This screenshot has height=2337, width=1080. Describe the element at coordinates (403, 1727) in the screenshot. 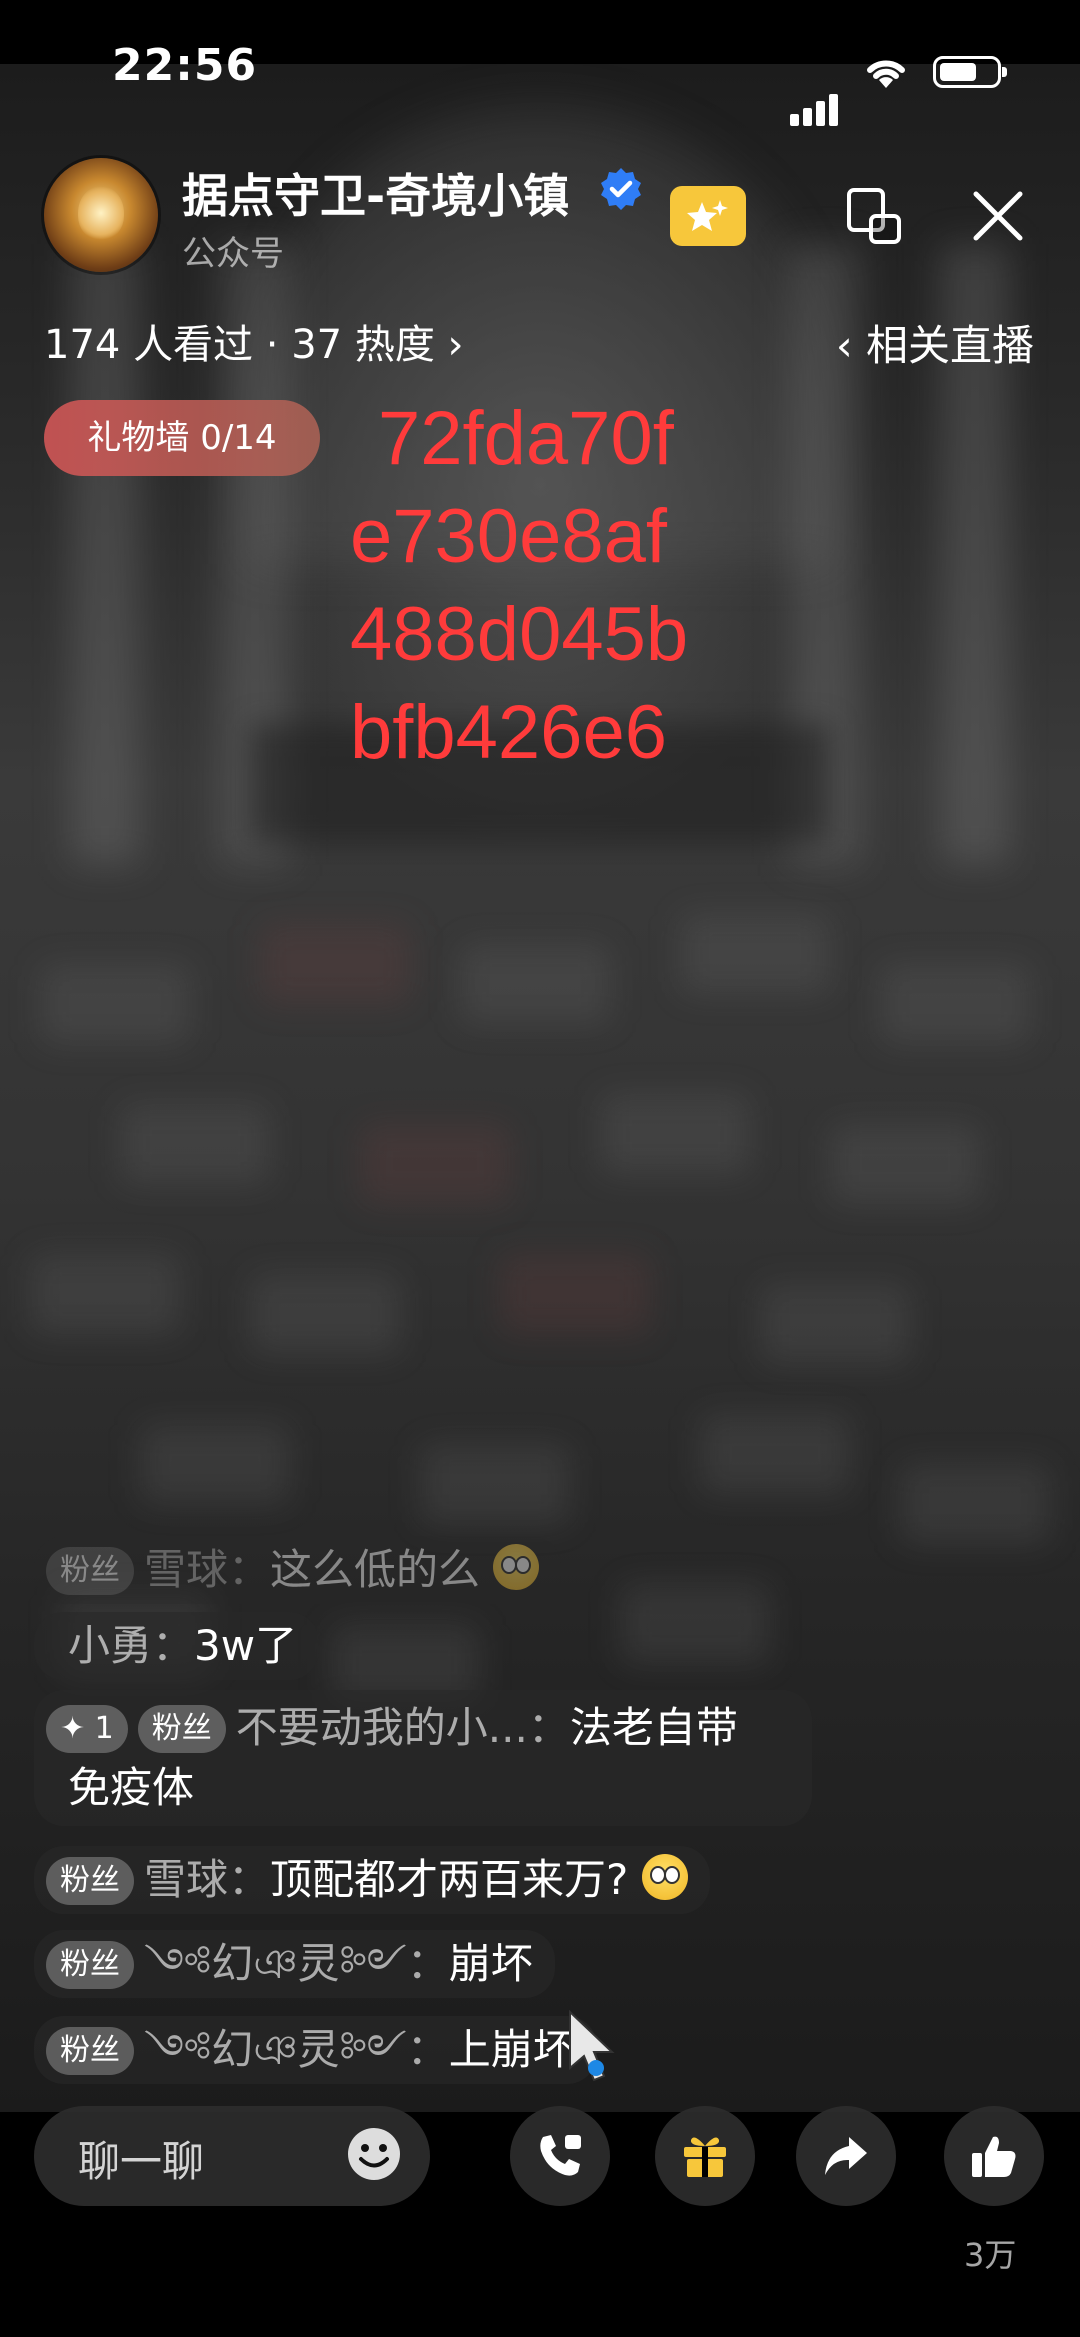

I see `comment-username: 不要动我的小...：` at that location.